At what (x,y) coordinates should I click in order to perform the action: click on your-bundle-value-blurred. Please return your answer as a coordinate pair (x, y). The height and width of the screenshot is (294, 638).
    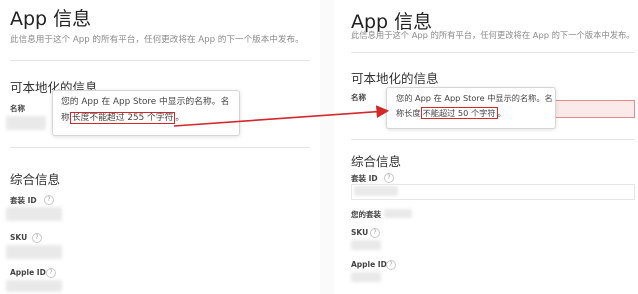
    Looking at the image, I should click on (398, 213).